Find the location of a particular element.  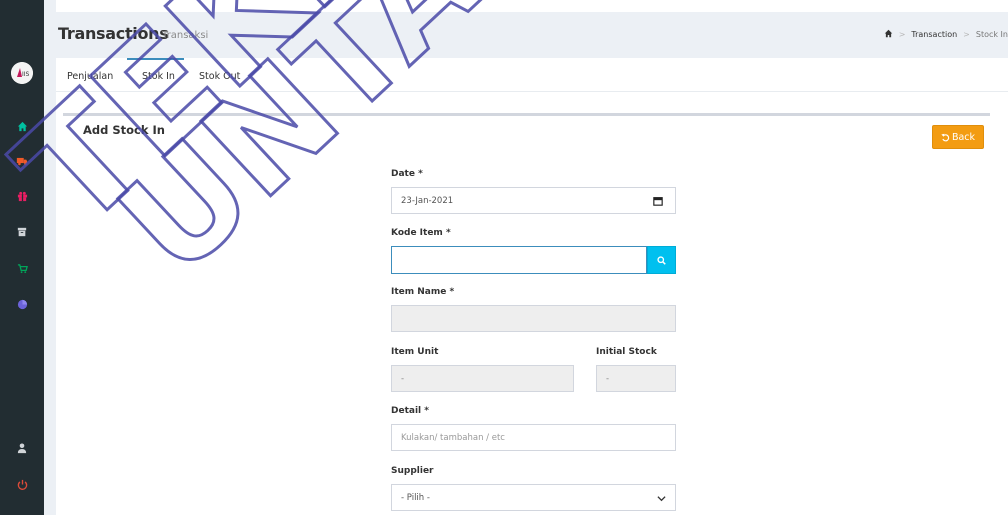

initial-stock-label: Initial Stock is located at coordinates (626, 352).